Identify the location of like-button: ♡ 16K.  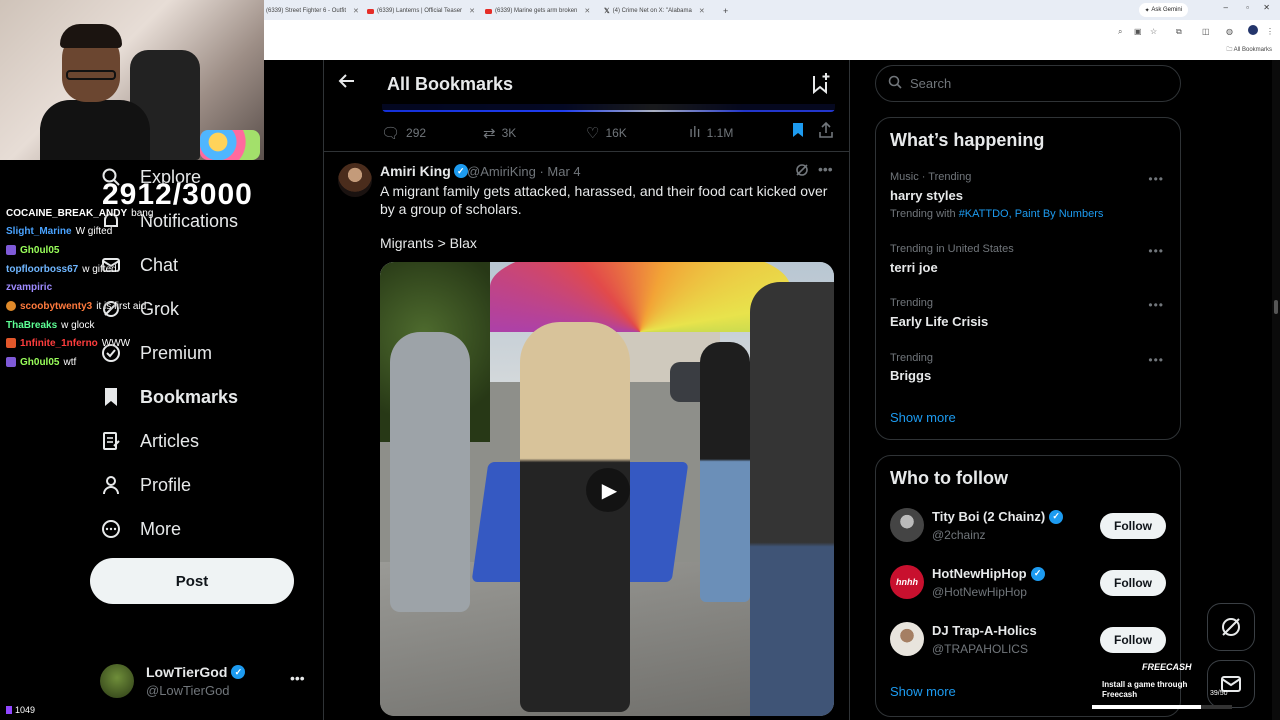
(606, 133).